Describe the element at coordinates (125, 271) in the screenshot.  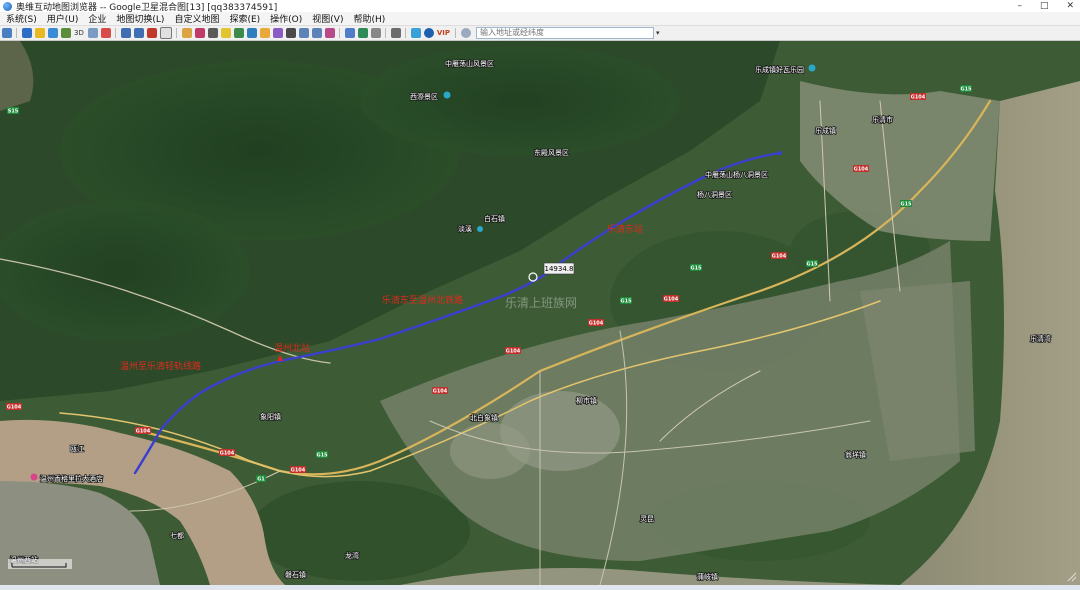
I see `mountain-shade` at that location.